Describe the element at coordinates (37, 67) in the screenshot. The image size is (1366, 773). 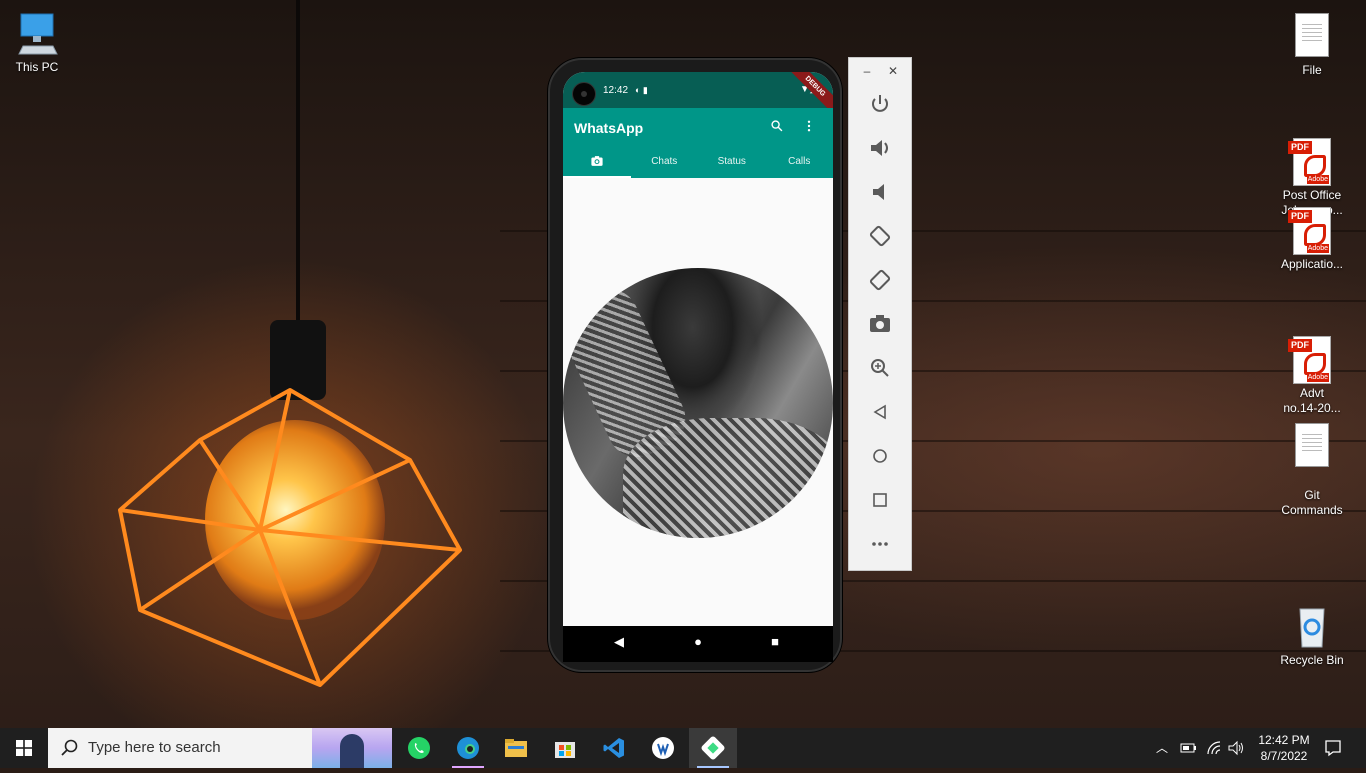
I see `desktop-icon-label: This PC` at that location.